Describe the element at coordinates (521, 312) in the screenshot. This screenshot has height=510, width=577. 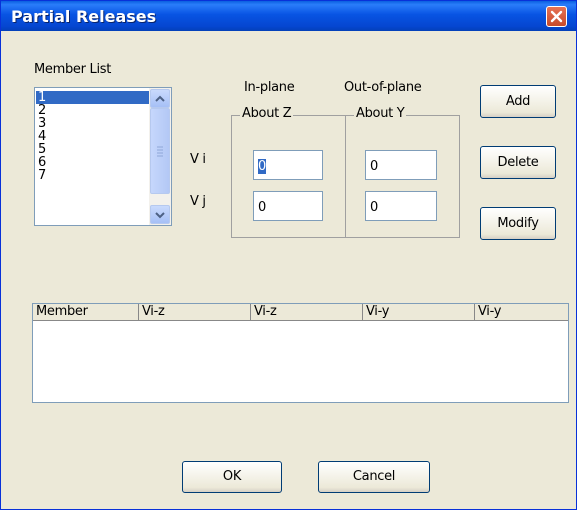
I see `column-header-vi-y-2: Vi-y` at that location.